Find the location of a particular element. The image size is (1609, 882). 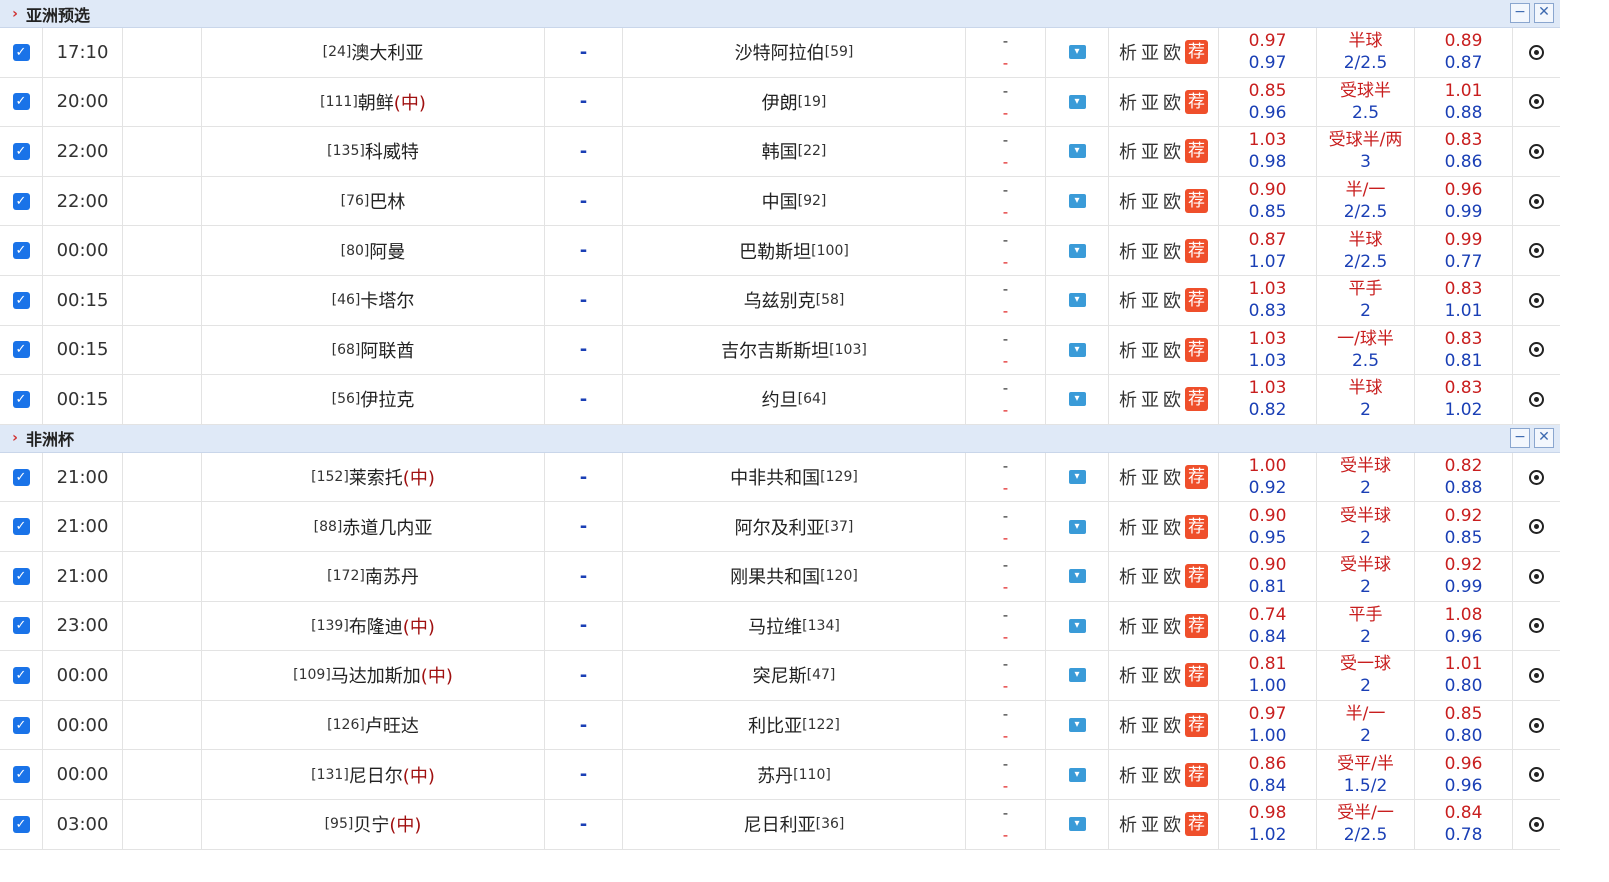

home-team: [111] 朝鲜 (中) is located at coordinates (373, 102).